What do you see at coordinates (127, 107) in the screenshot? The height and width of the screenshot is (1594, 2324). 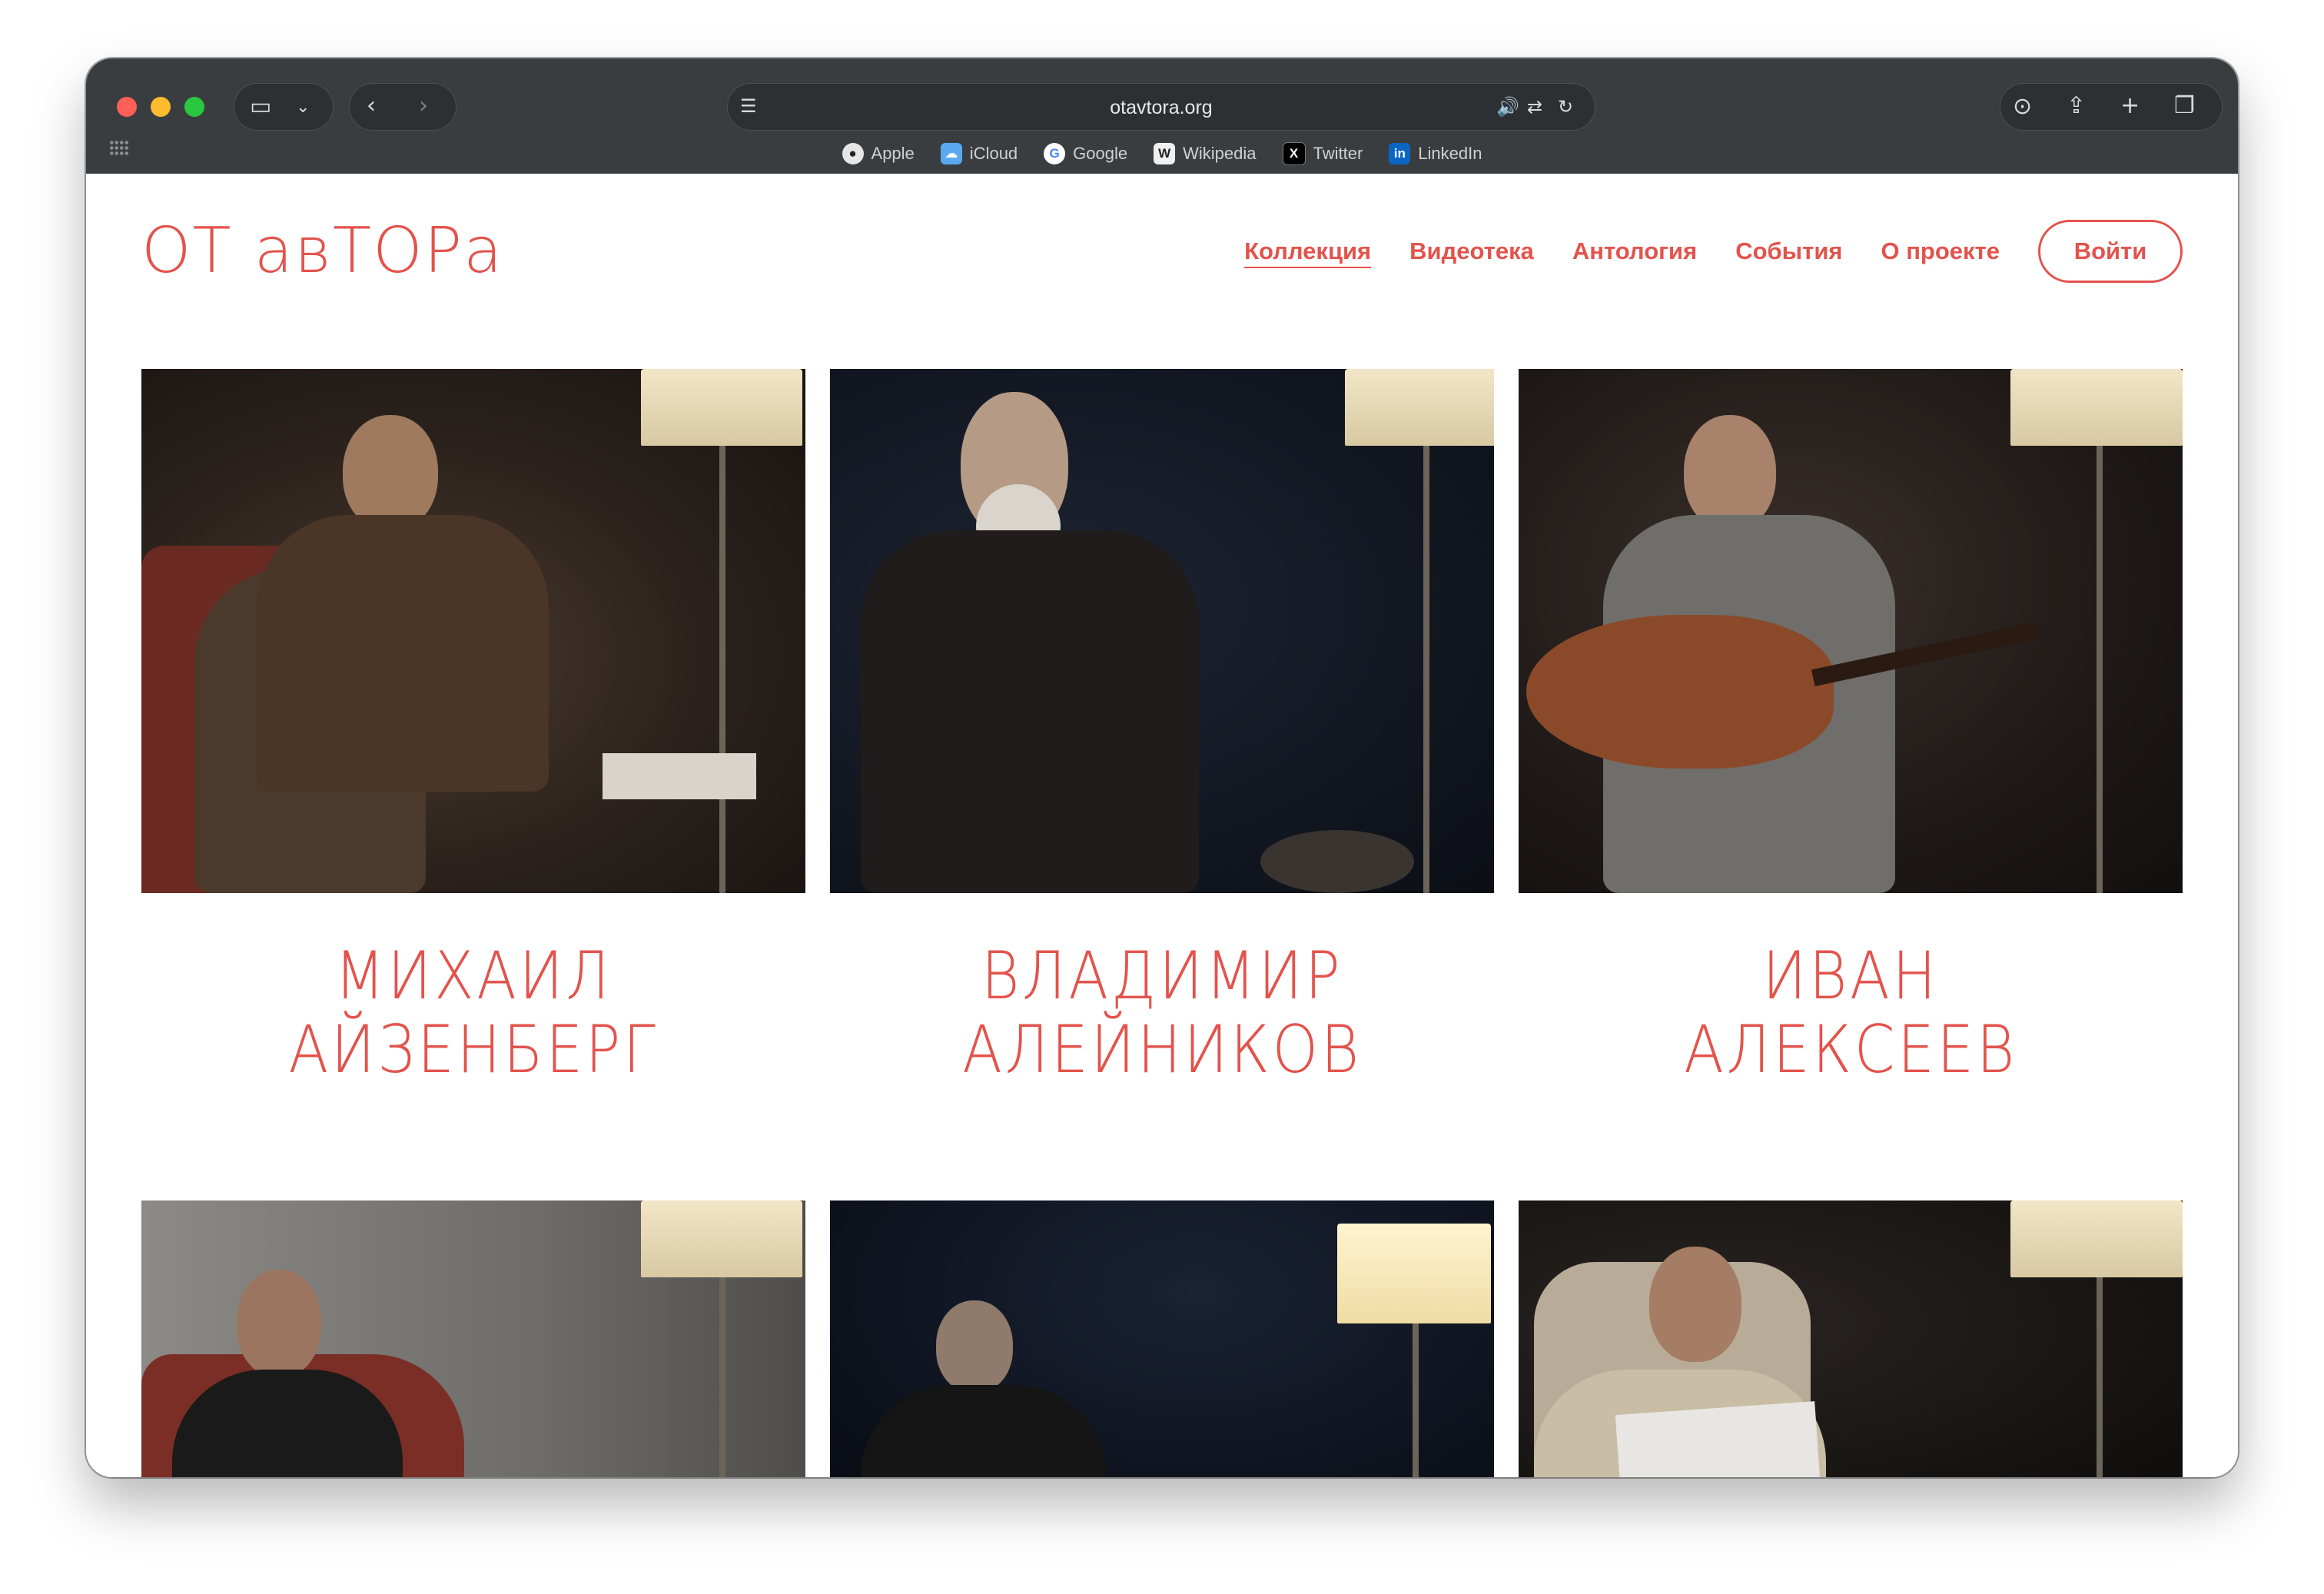 I see `close-window-button` at bounding box center [127, 107].